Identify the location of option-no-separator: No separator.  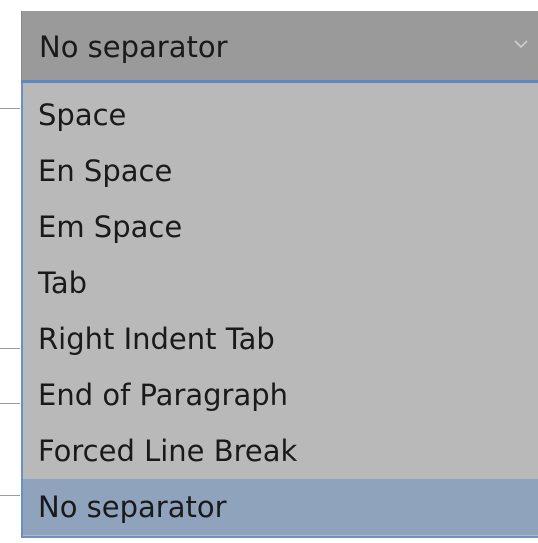
(280, 507).